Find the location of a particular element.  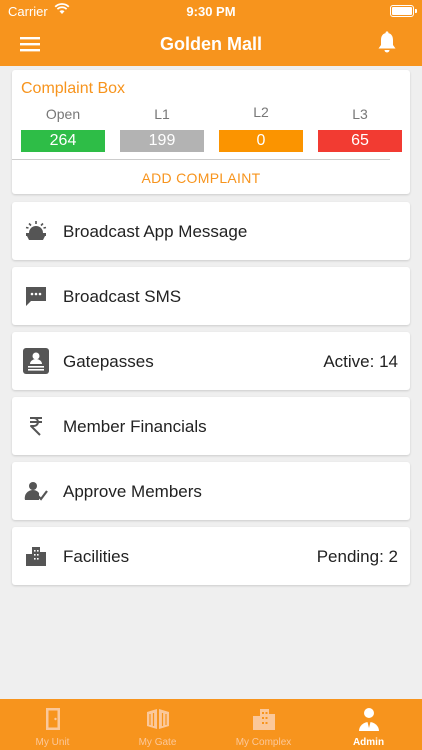

complaint-open: Open 264 is located at coordinates (63, 129).